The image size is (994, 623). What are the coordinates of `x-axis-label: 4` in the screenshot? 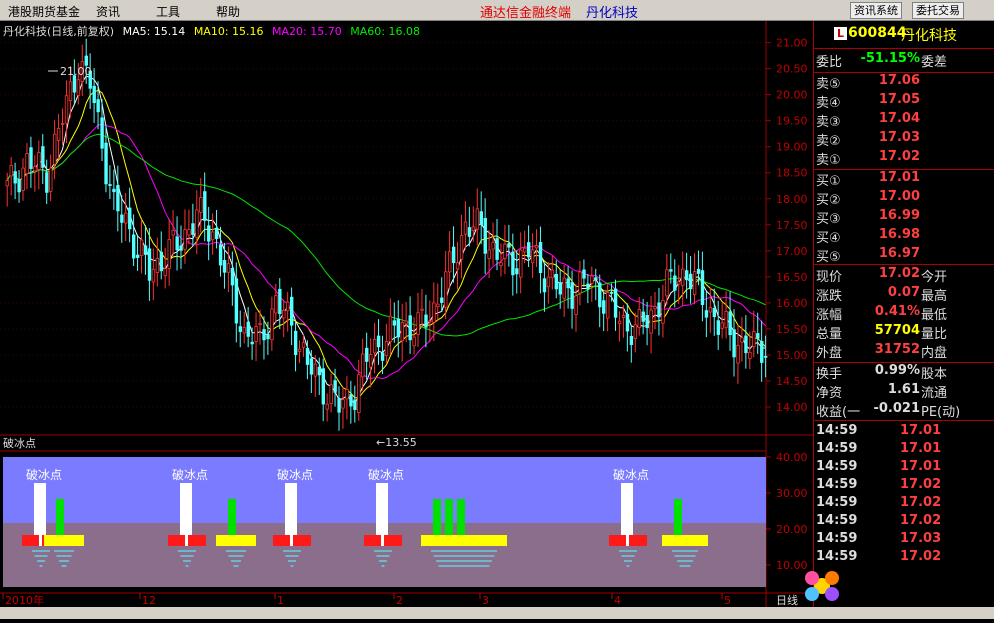 It's located at (617, 600).